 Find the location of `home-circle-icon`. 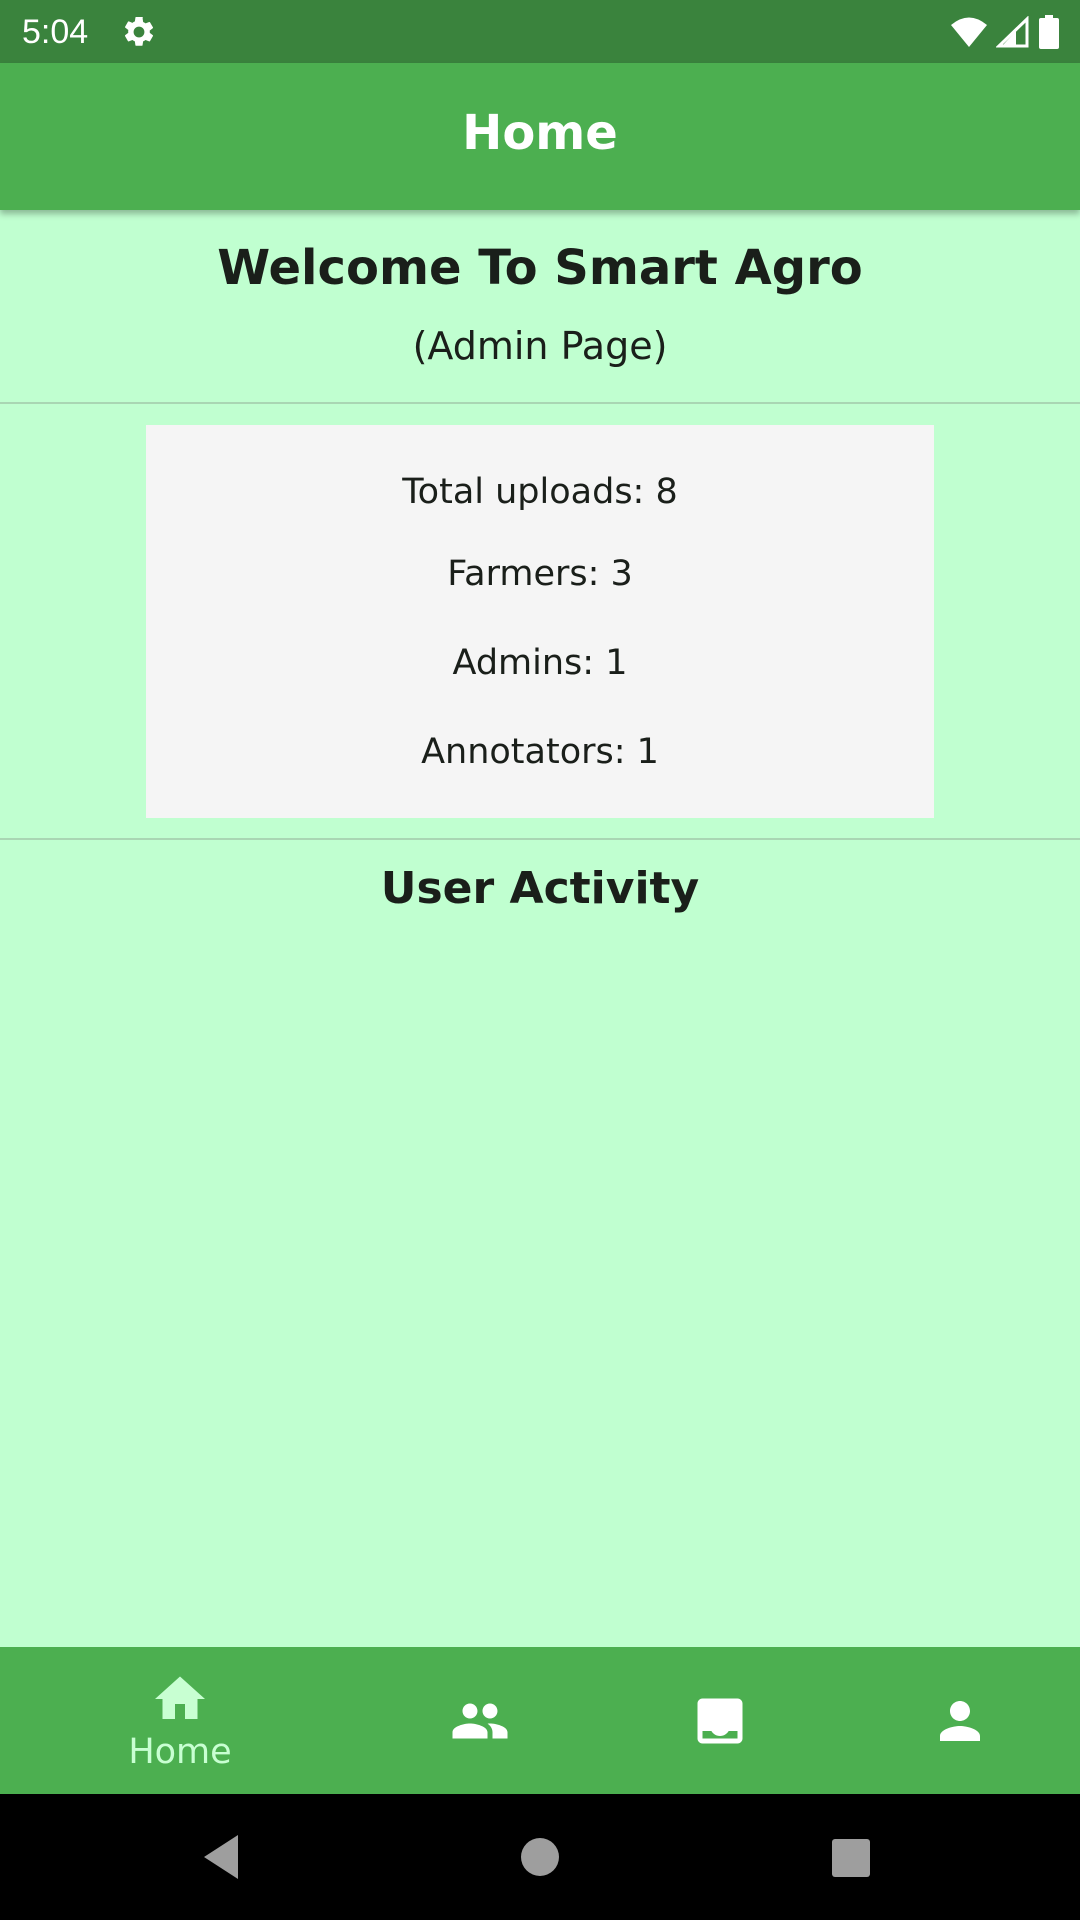

home-circle-icon is located at coordinates (540, 1857).